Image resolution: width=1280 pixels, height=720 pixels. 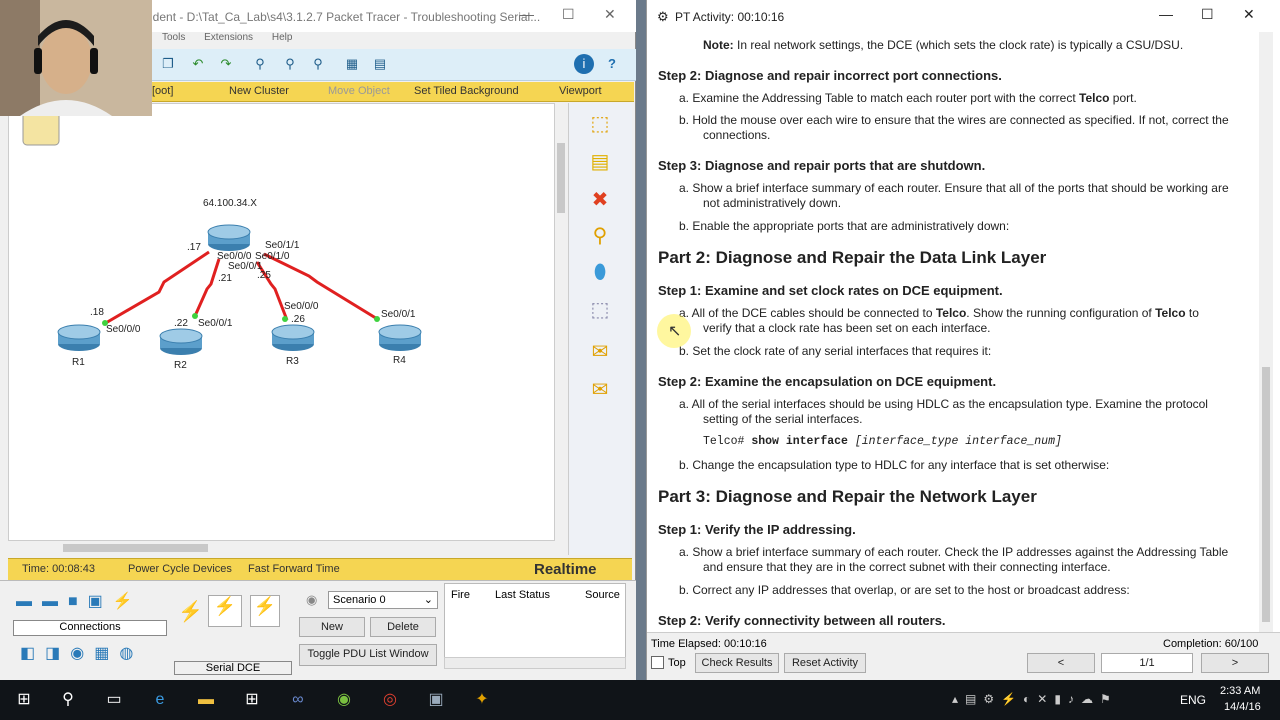 I want to click on new-cluster-button: New Cluster, so click(x=259, y=91).